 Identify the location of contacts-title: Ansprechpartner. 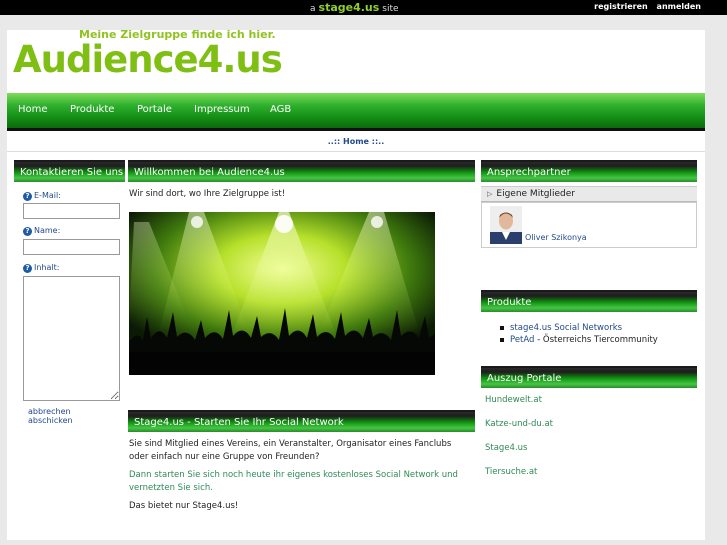
(589, 171).